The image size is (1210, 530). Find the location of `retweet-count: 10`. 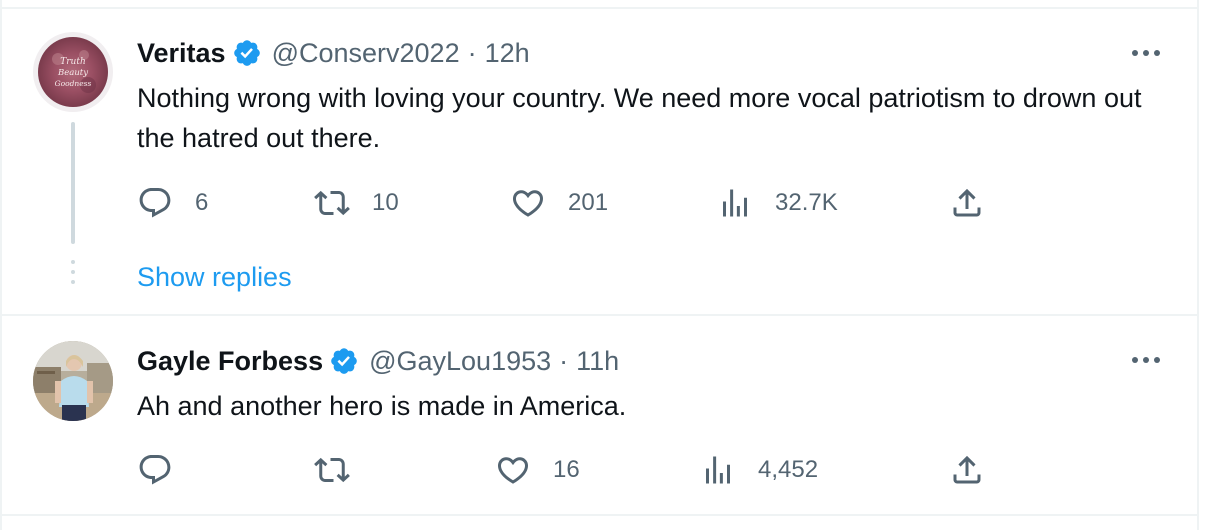

retweet-count: 10 is located at coordinates (385, 202).